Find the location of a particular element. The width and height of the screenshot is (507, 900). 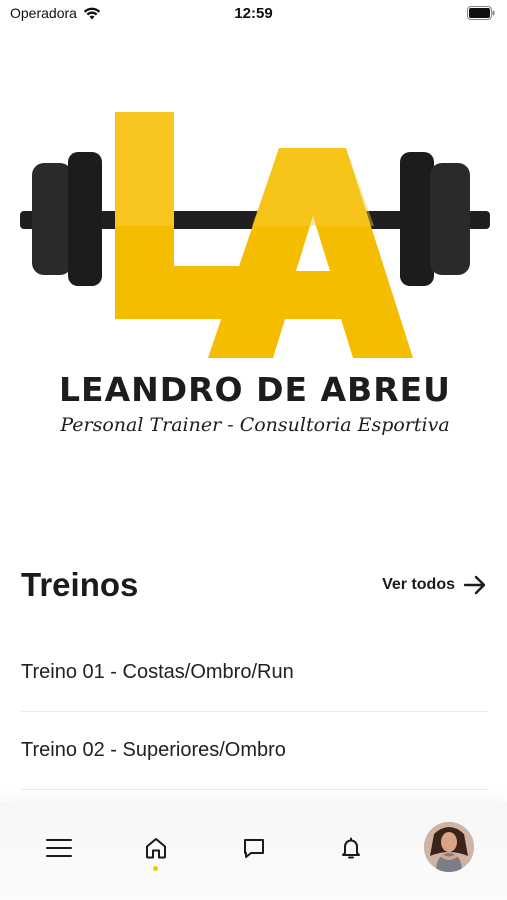

arrow-right-icon is located at coordinates (474, 585).